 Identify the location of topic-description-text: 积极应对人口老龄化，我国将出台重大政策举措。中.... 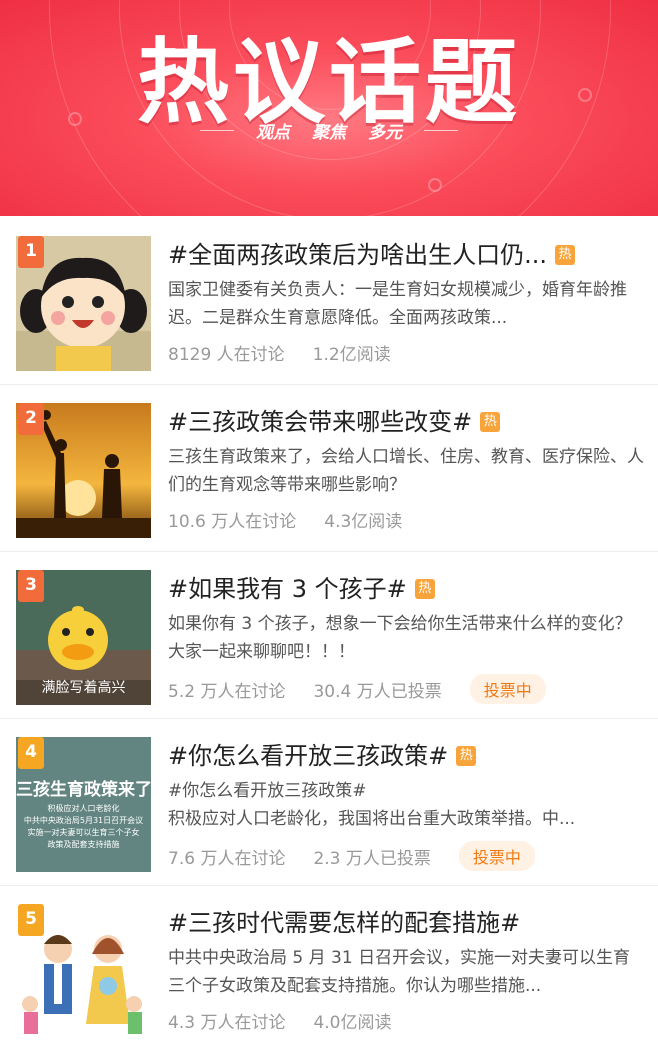
(372, 819).